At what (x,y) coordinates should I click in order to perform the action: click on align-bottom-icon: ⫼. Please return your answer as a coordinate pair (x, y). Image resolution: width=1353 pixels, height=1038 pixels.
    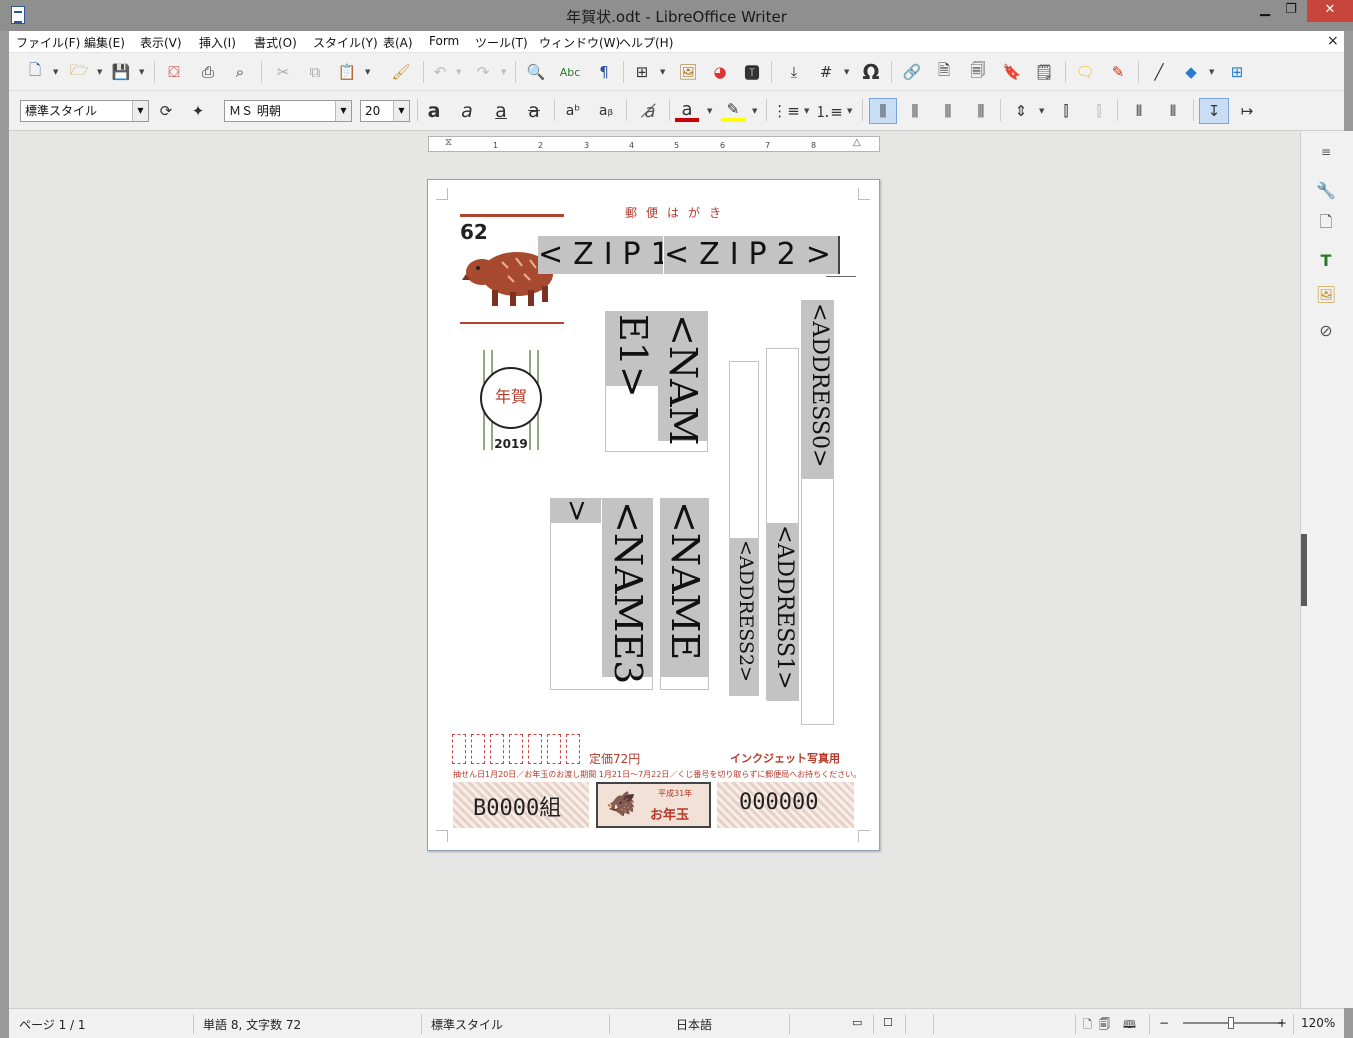
    Looking at the image, I should click on (948, 111).